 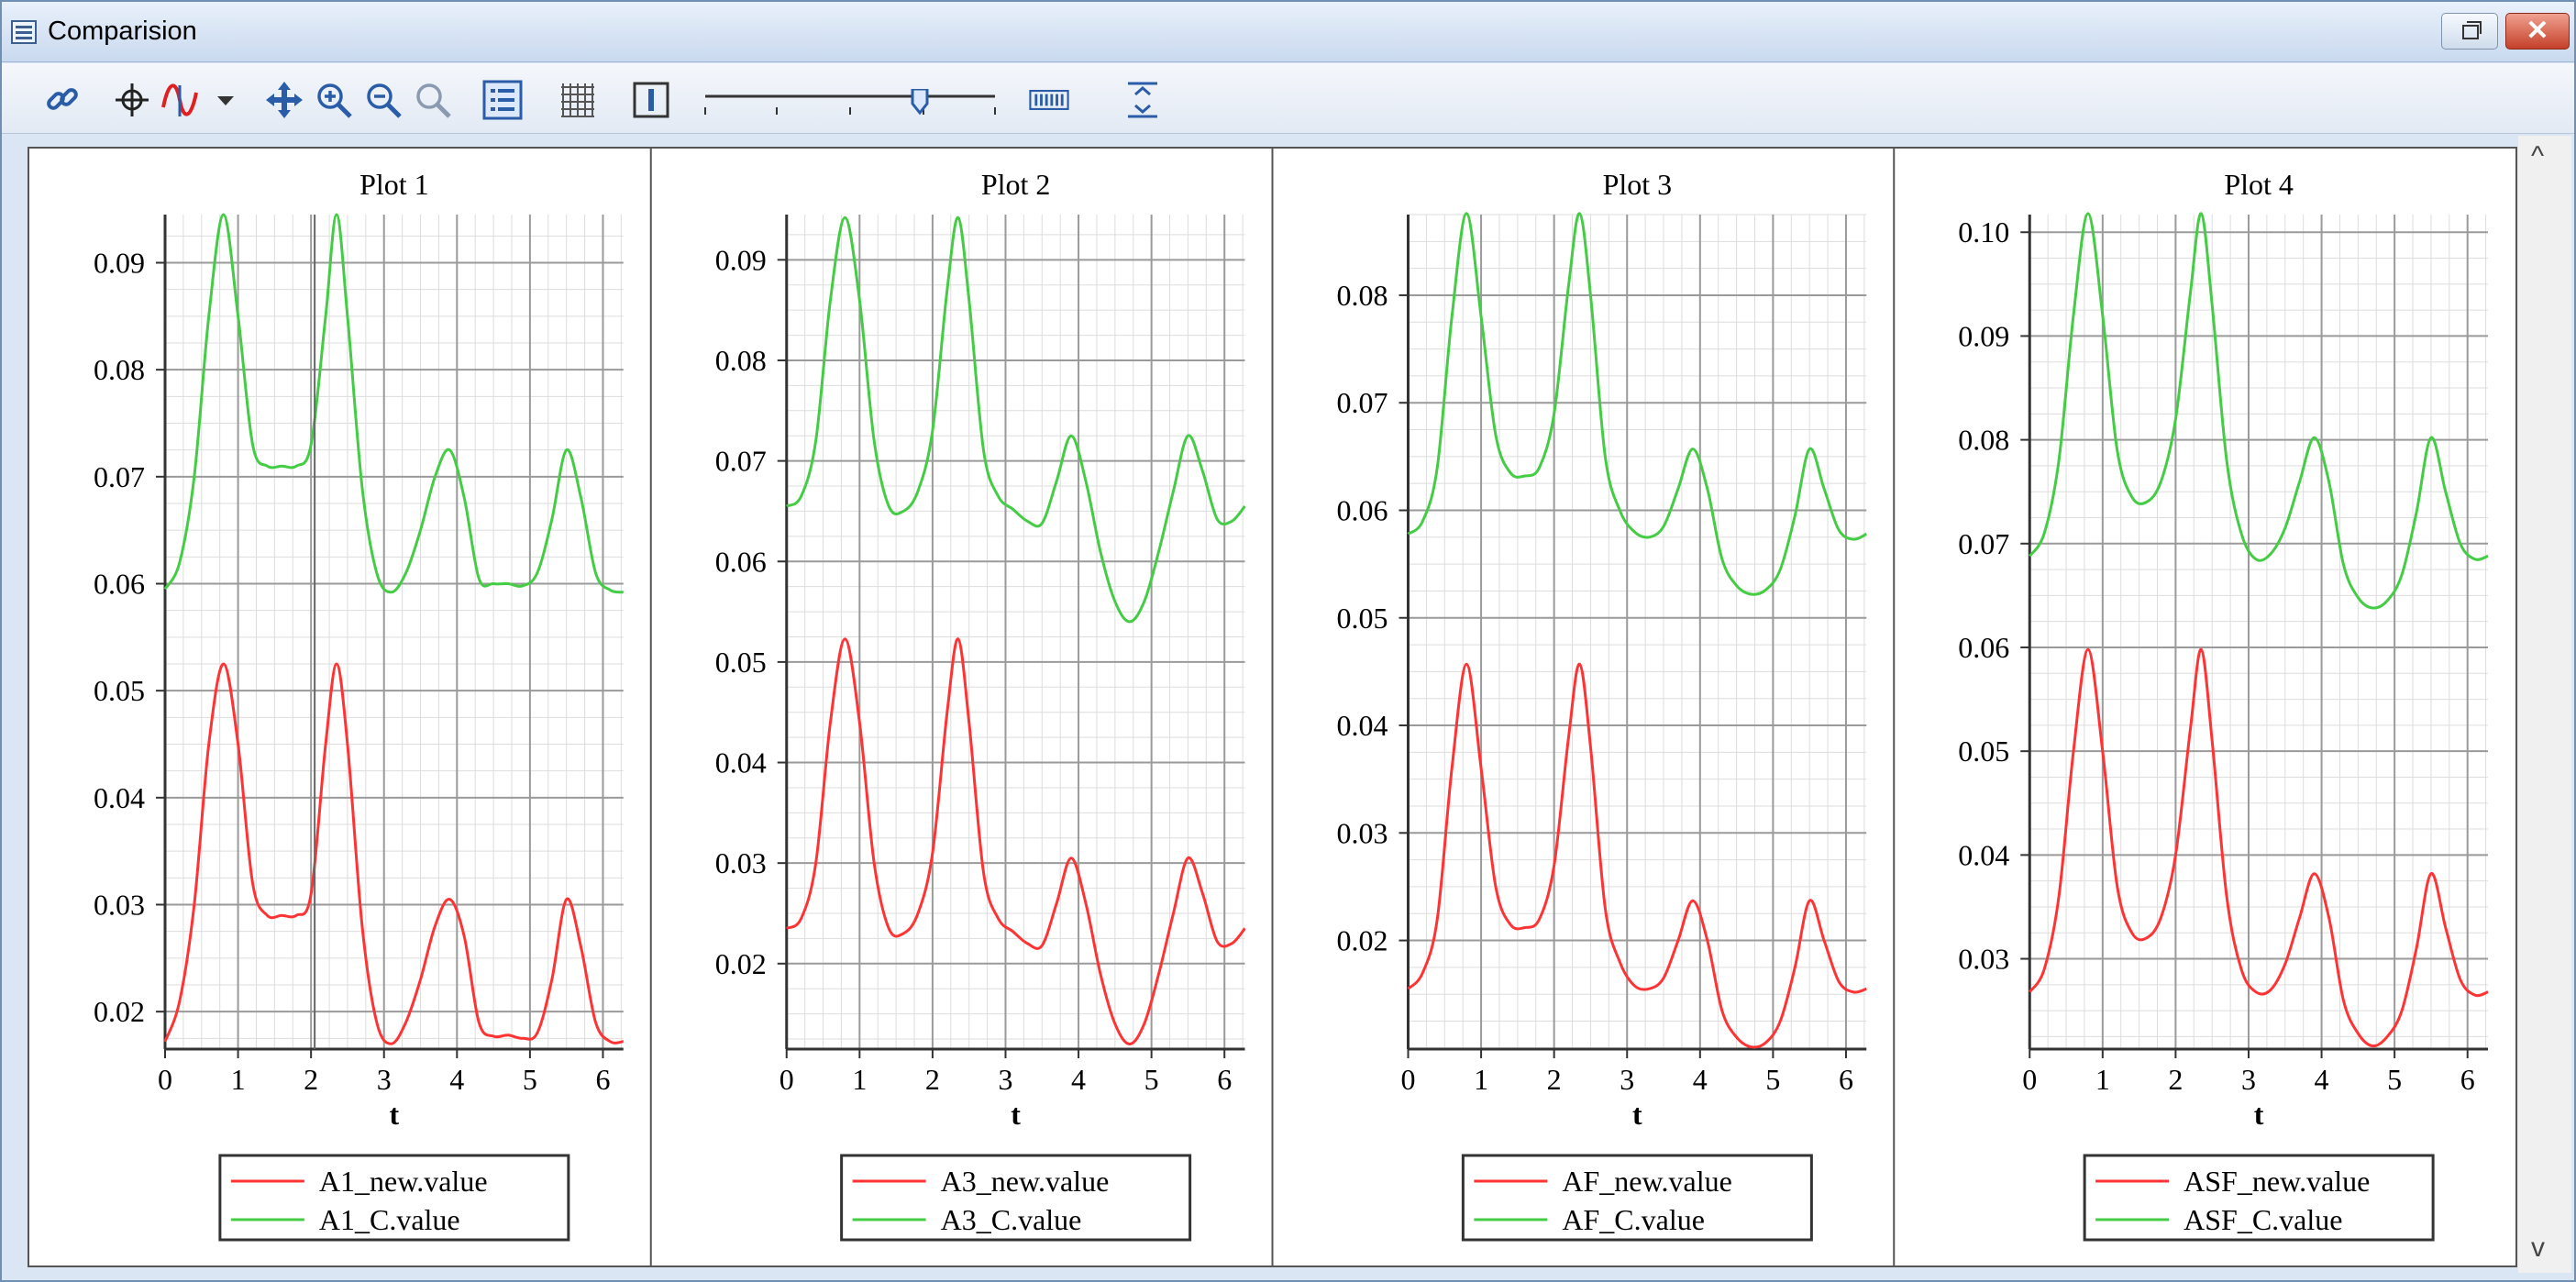 What do you see at coordinates (219, 100) in the screenshot?
I see `dropdown-arrow-icon` at bounding box center [219, 100].